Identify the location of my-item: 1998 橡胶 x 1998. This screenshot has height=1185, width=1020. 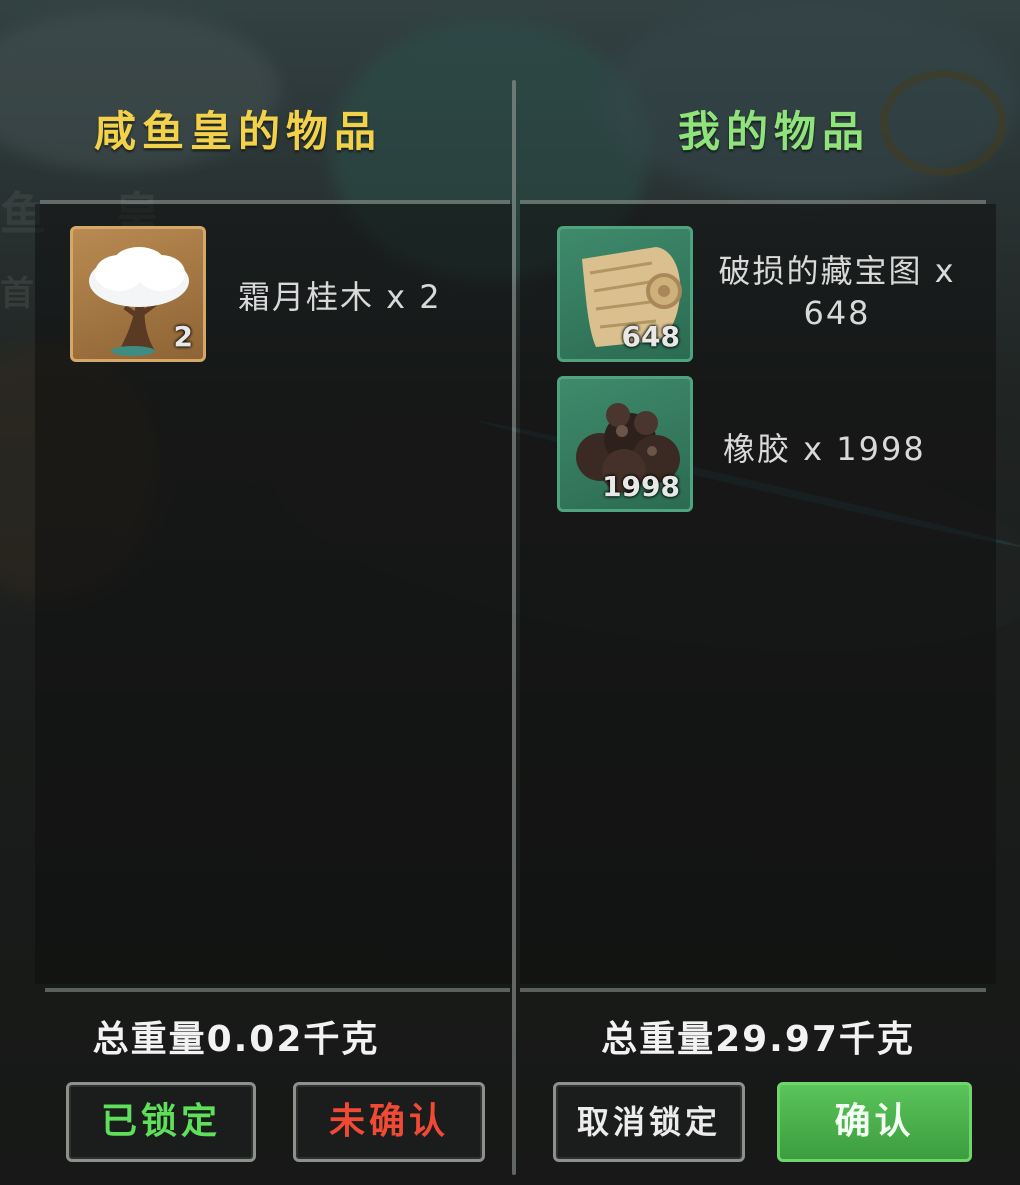
(777, 446).